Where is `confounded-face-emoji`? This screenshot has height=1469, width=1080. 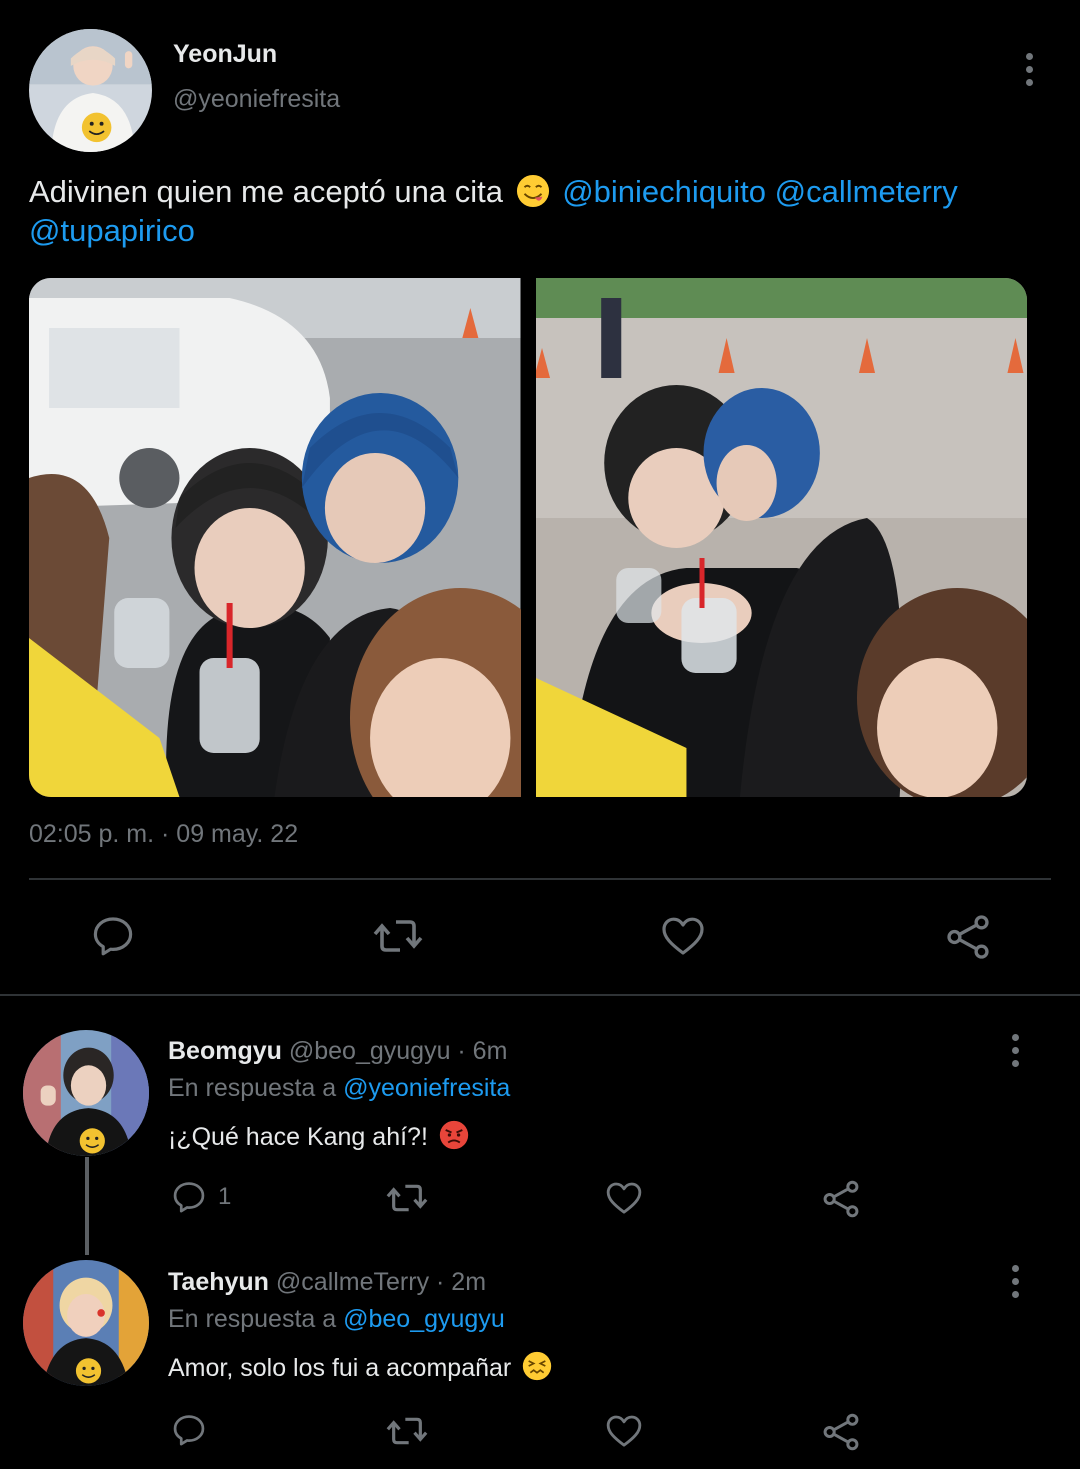
confounded-face-emoji is located at coordinates (537, 1366).